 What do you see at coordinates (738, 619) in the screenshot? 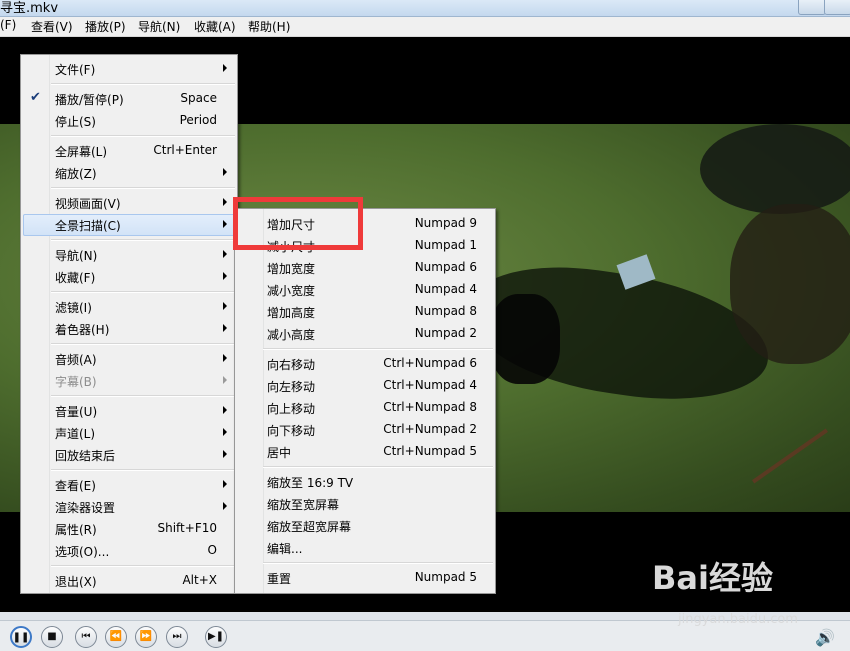
I see `watermark-url: jingyan.baidu.com` at bounding box center [738, 619].